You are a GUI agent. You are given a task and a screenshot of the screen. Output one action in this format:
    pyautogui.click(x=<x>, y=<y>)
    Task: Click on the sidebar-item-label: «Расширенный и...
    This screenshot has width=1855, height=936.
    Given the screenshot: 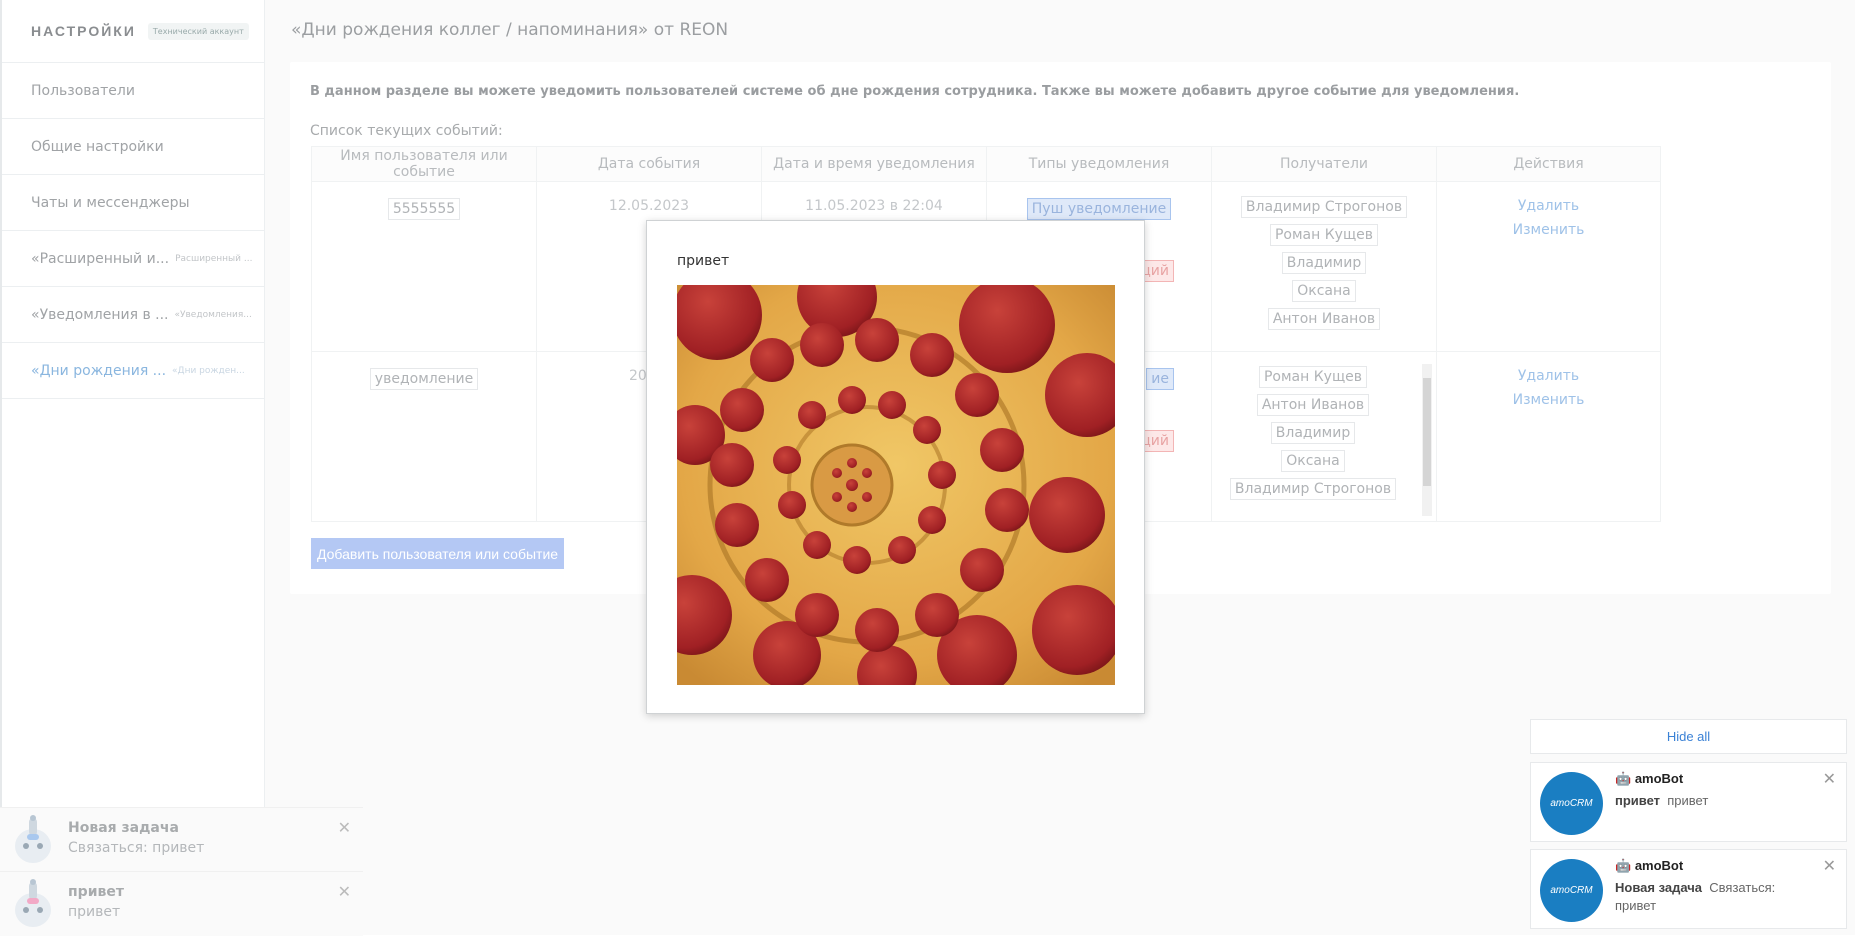 What is the action you would take?
    pyautogui.click(x=100, y=258)
    